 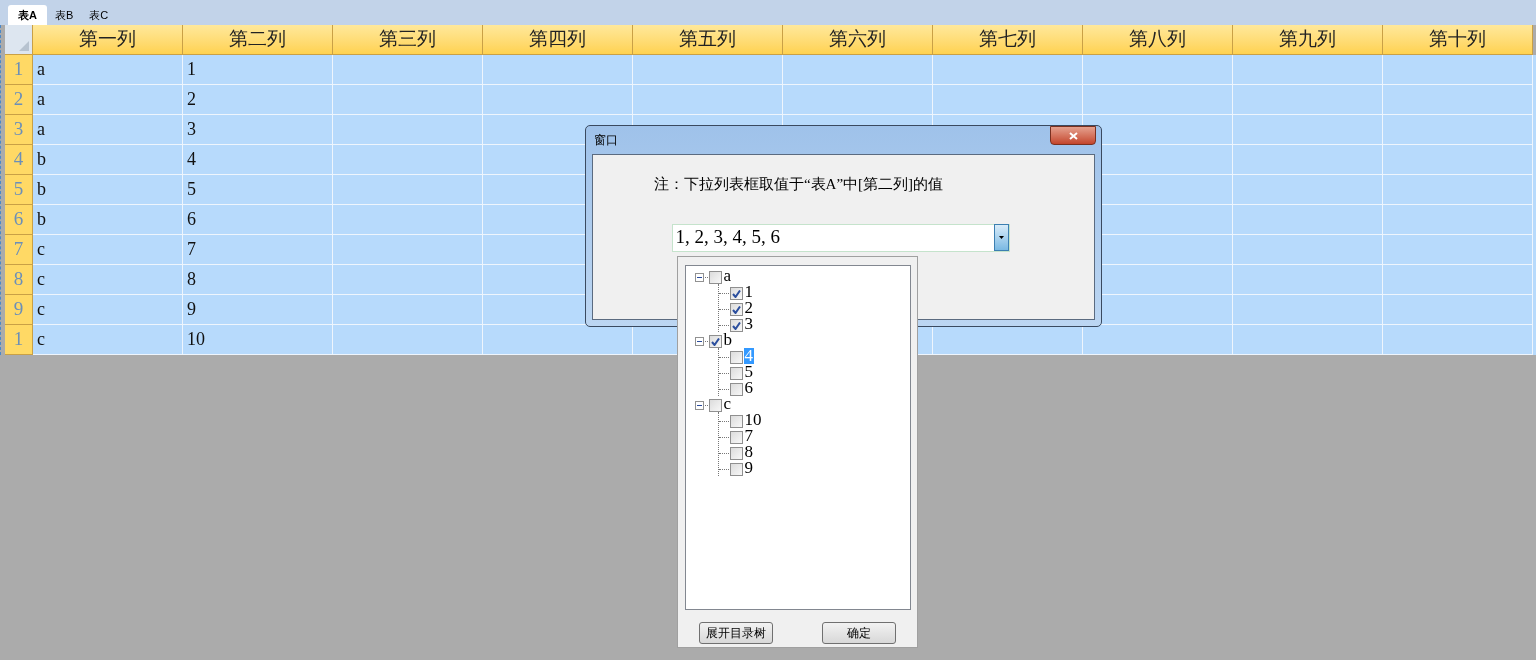 I want to click on select-all-corner, so click(x=19, y=40).